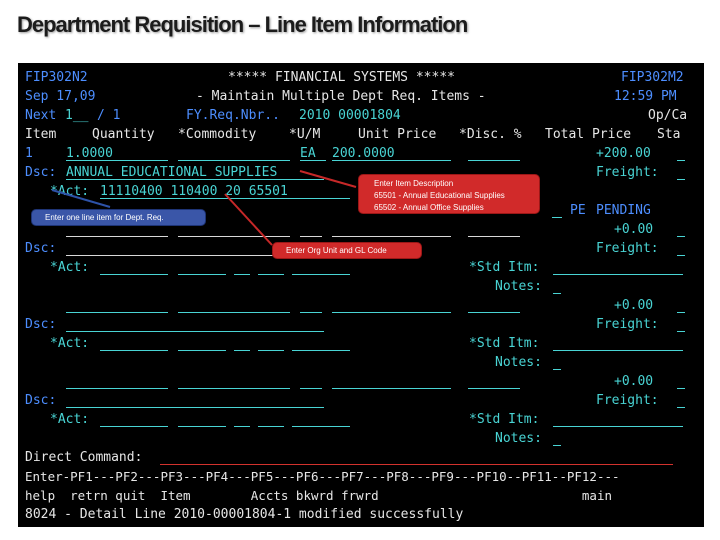  I want to click on org-unit-arrow, so click(248, 219).